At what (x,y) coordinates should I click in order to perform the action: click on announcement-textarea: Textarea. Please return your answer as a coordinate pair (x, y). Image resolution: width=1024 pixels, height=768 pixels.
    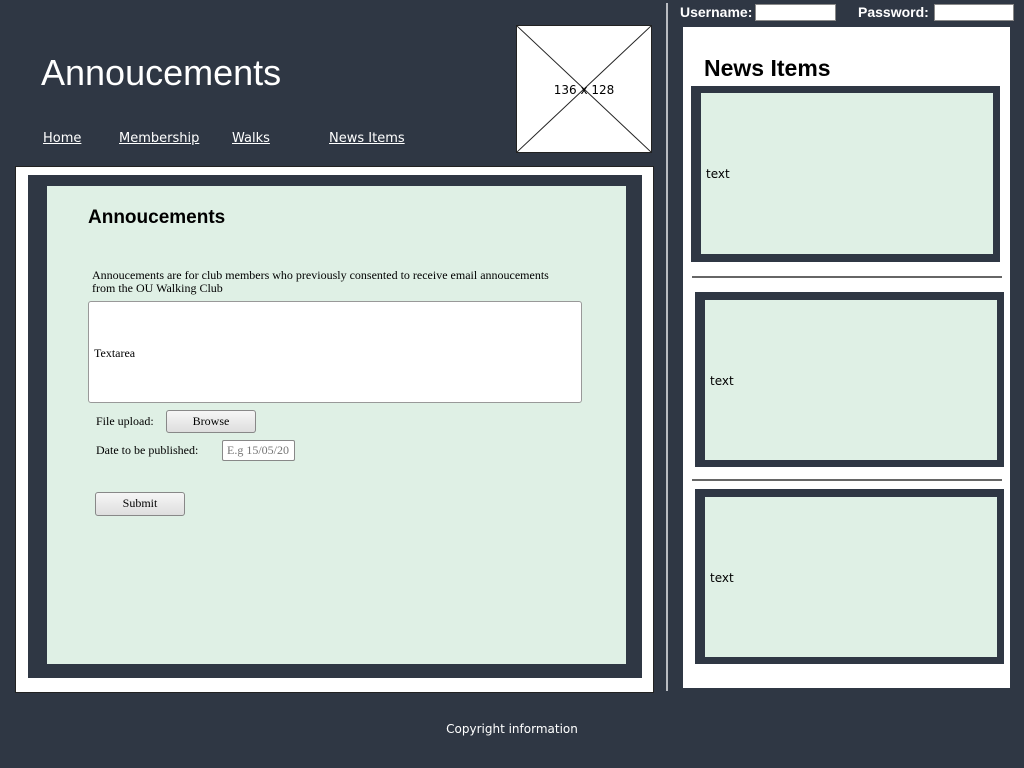
    Looking at the image, I should click on (335, 352).